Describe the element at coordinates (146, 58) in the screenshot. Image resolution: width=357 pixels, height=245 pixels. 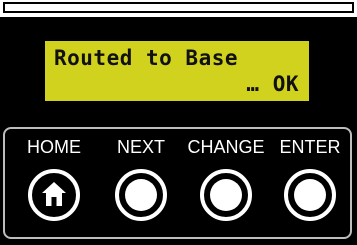
I see `lcd-line-1: Routed to Base` at that location.